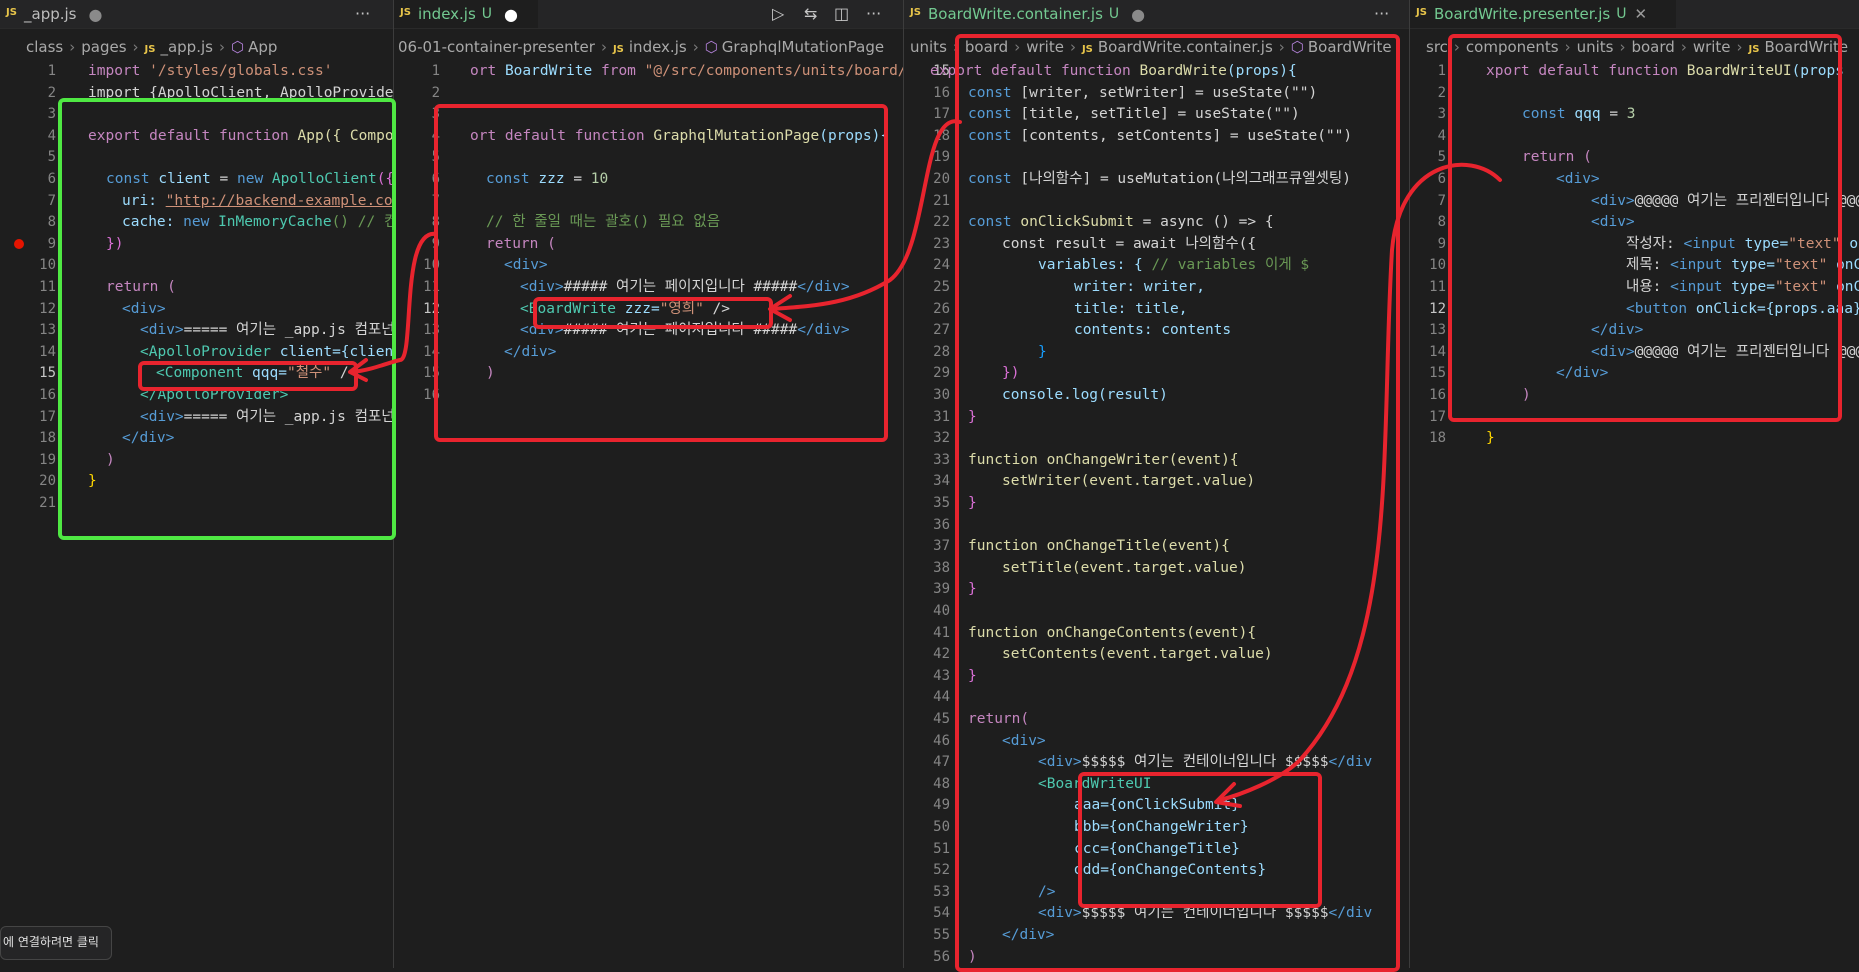 The image size is (1859, 972). What do you see at coordinates (941, 157) in the screenshot?
I see `line-number: 19` at bounding box center [941, 157].